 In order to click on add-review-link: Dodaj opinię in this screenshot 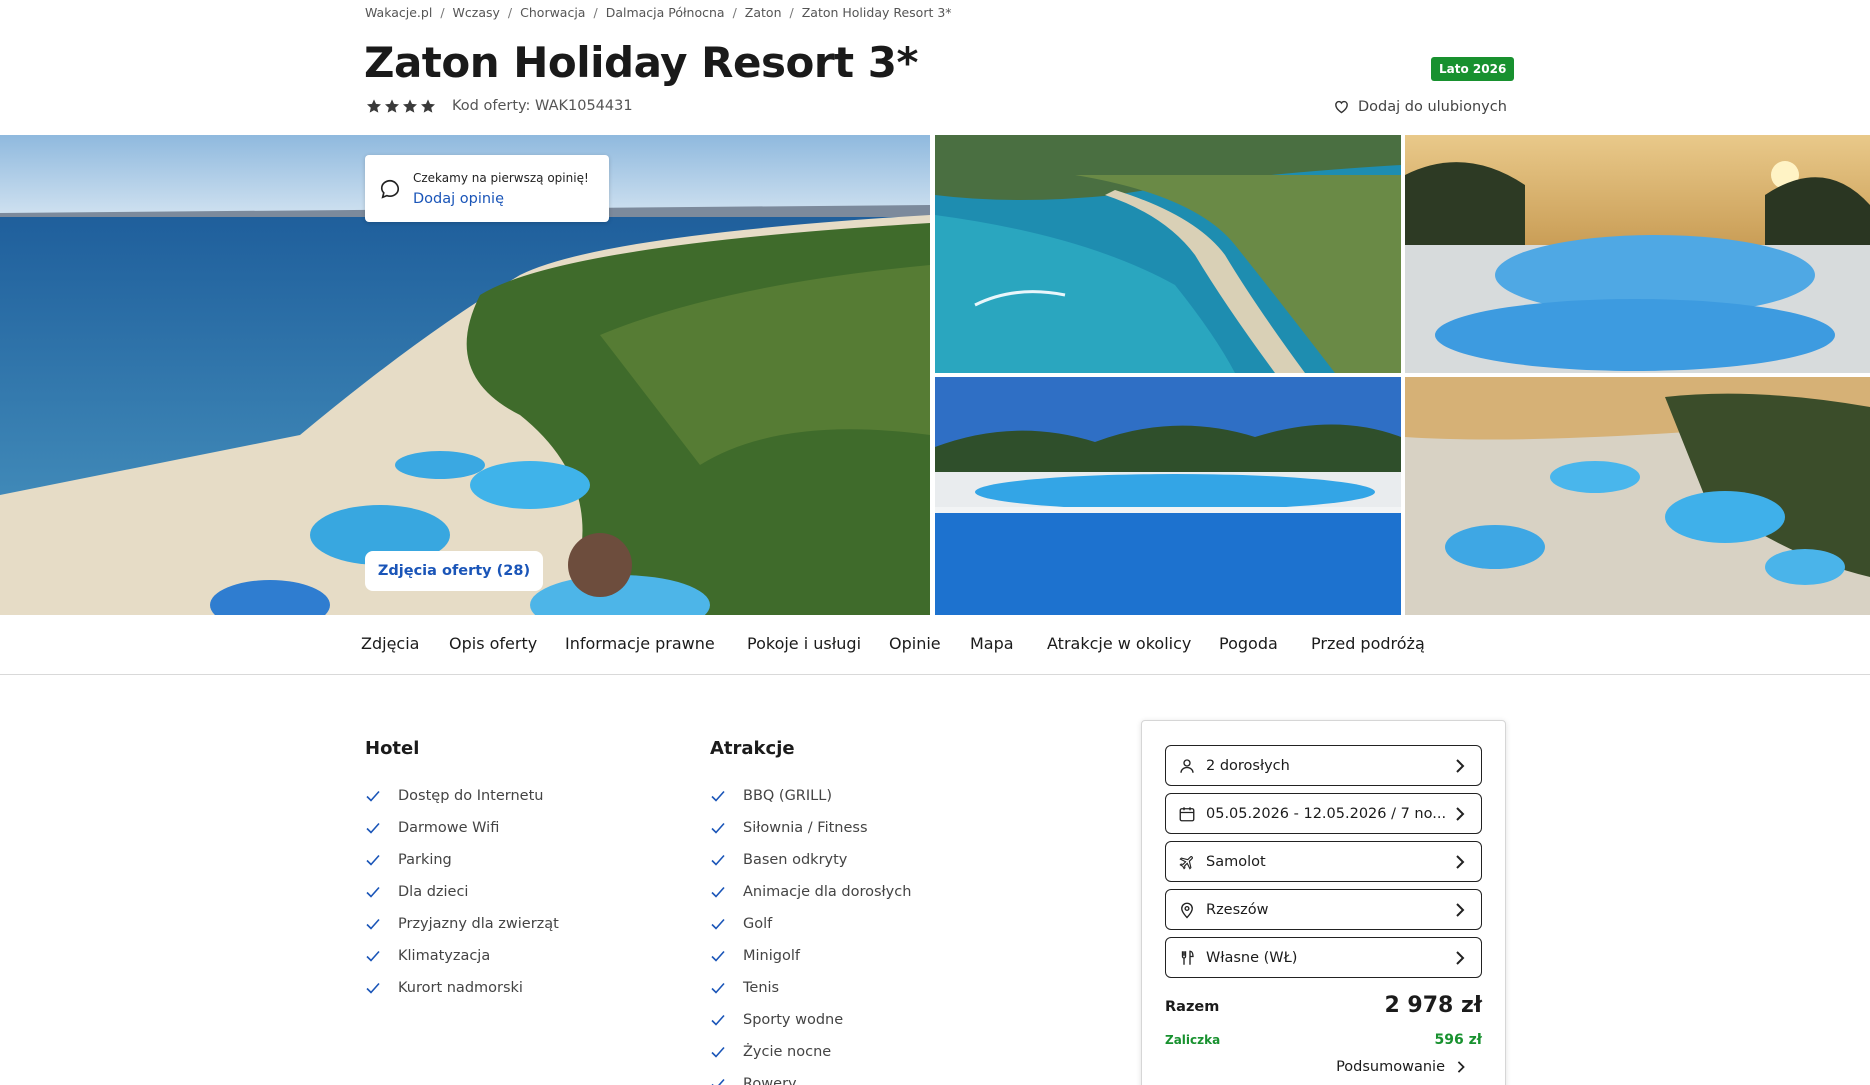, I will do `click(501, 199)`.